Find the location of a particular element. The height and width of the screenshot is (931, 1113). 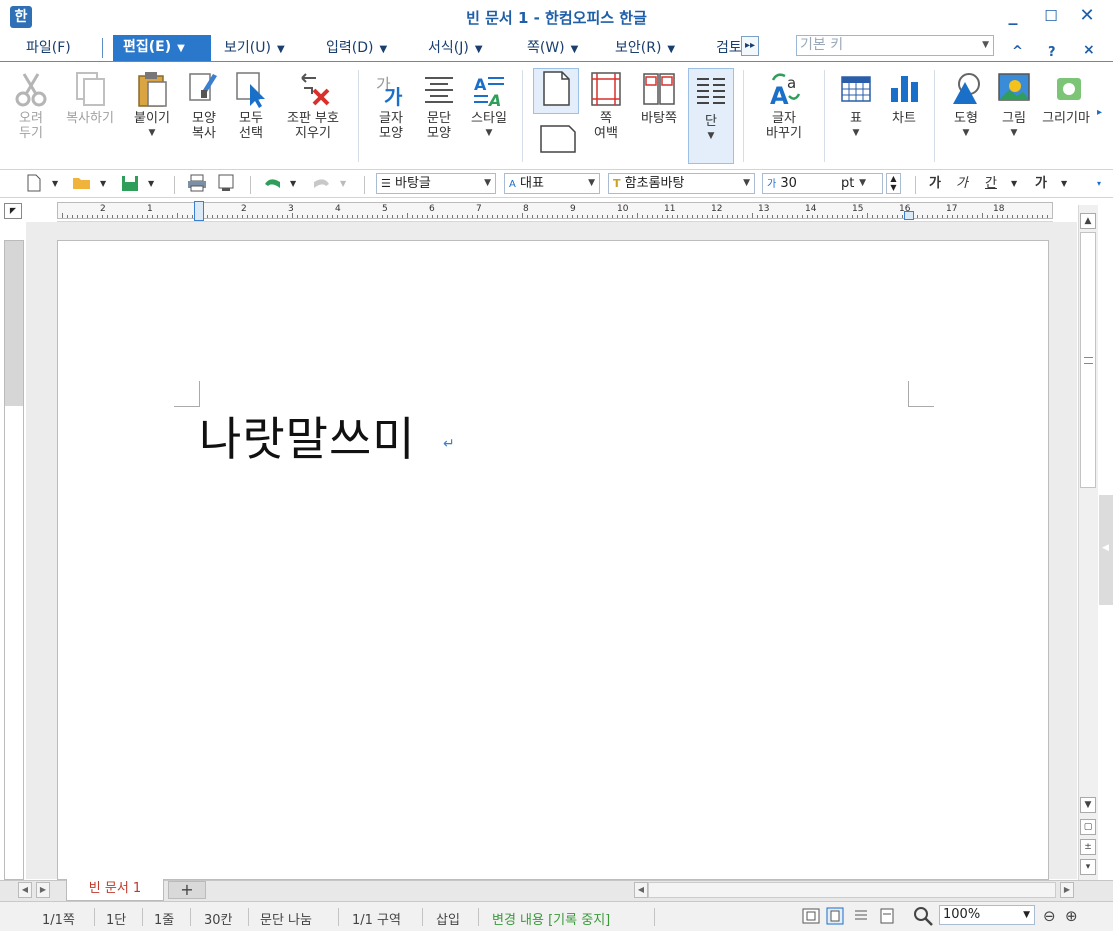

side-panel-toggle: ◀ is located at coordinates (1106, 550).